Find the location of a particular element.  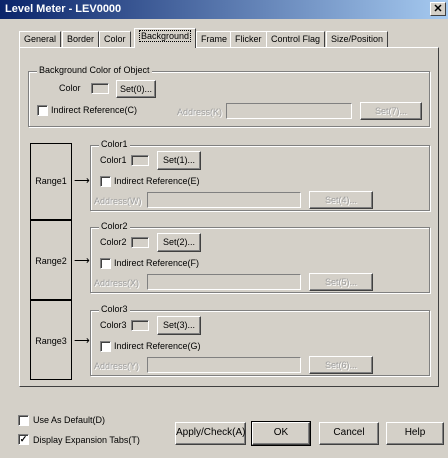

indirect-reference-label: Indirect Reference(E) is located at coordinates (157, 181).